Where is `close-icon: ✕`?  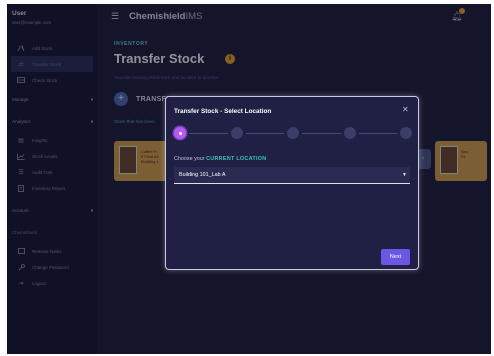 close-icon: ✕ is located at coordinates (405, 109).